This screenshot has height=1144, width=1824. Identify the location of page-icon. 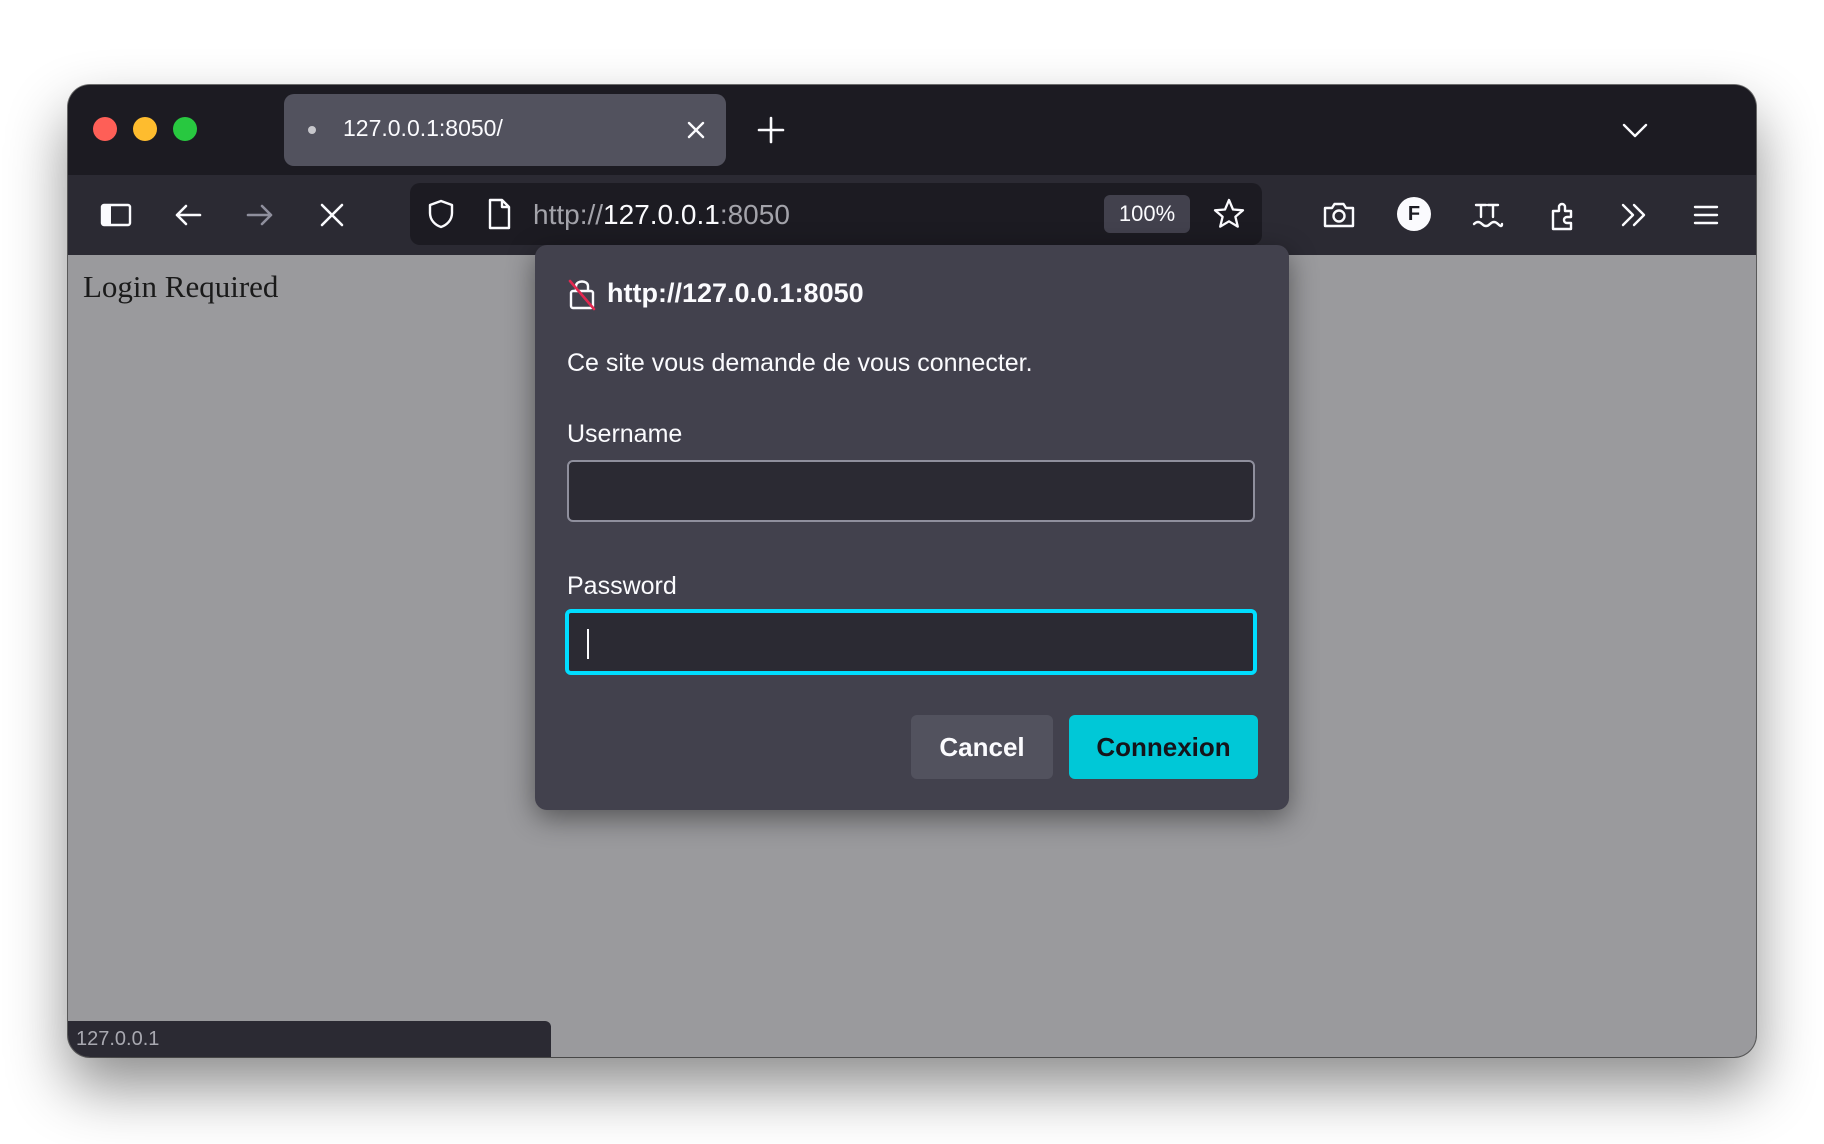
(499, 214).